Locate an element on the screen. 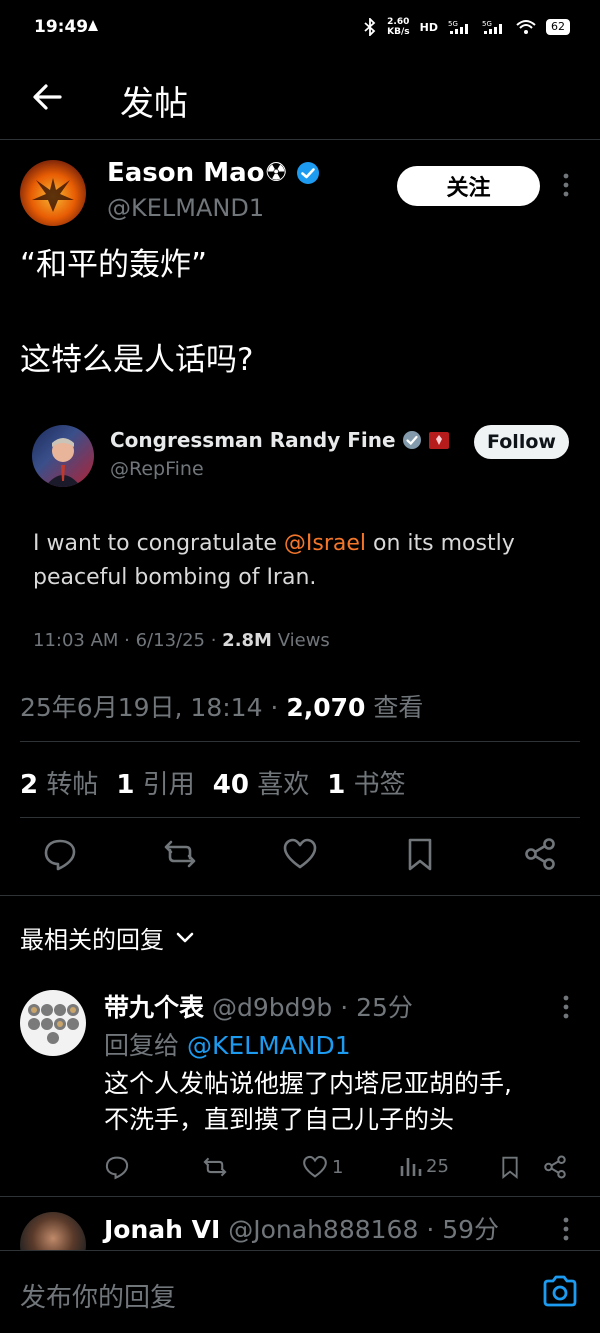 The image size is (600, 1333). signal-5g-icon-2: 5G is located at coordinates (494, 27).